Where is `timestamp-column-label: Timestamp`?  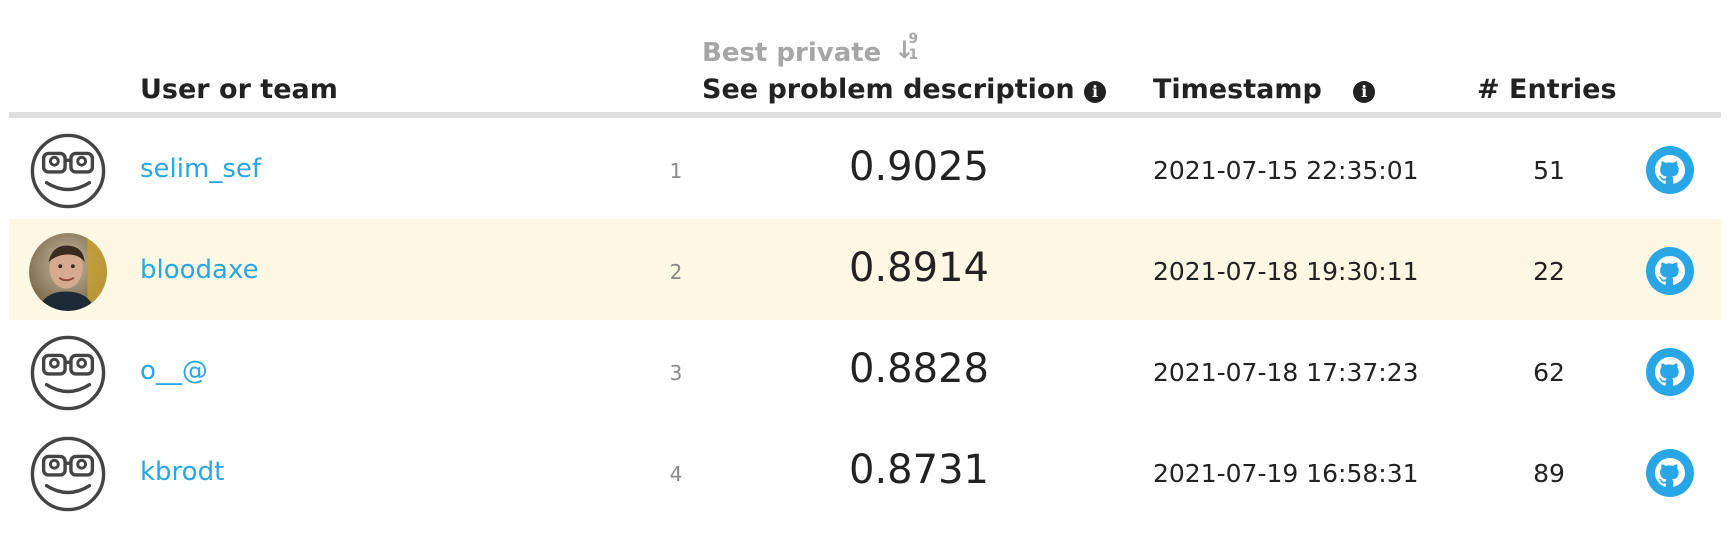 timestamp-column-label: Timestamp is located at coordinates (1237, 89).